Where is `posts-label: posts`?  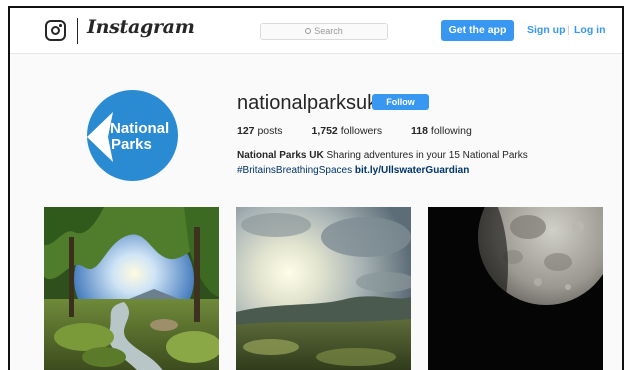
posts-label: posts is located at coordinates (270, 131).